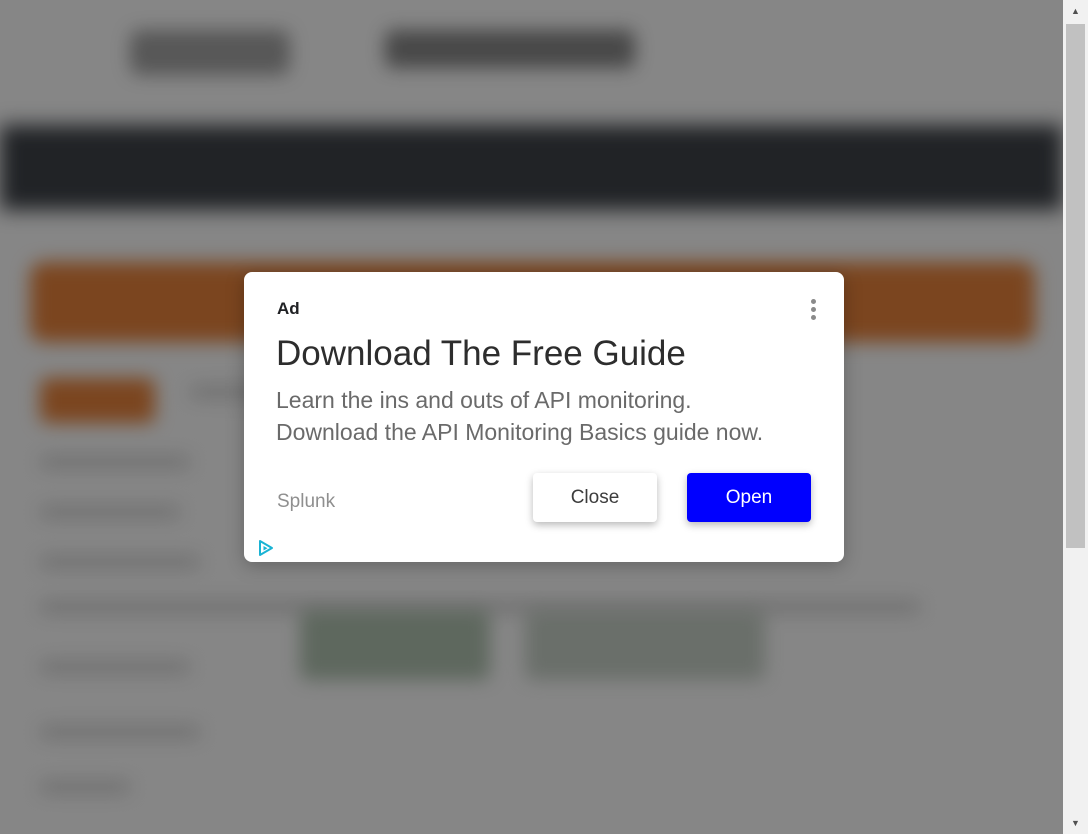 The image size is (1088, 834). Describe the element at coordinates (266, 548) in the screenshot. I see `adchoices-icon` at that location.